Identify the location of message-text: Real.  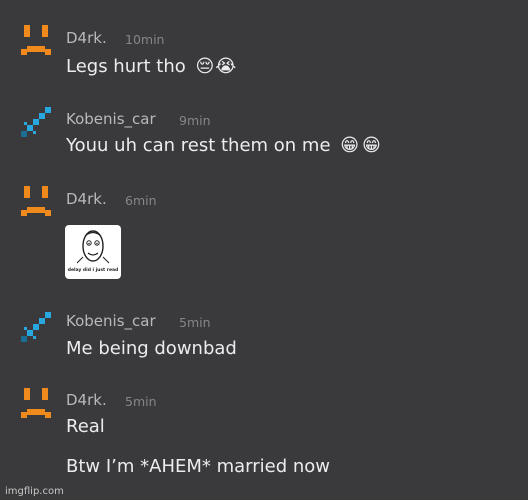
(85, 426).